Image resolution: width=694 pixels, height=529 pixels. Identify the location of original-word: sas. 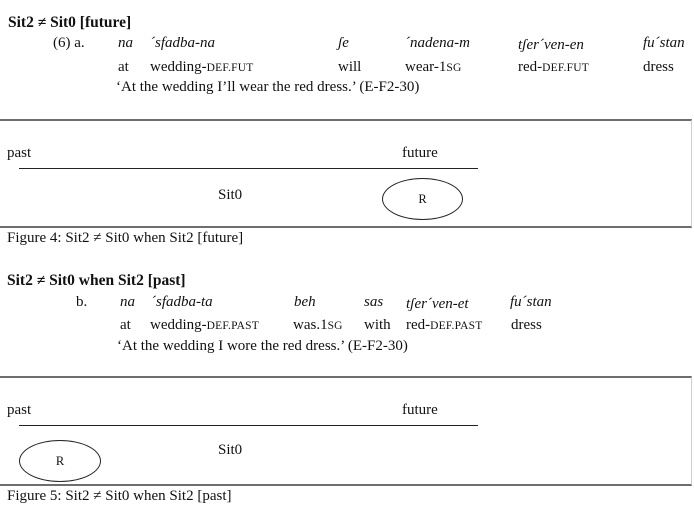
(374, 302).